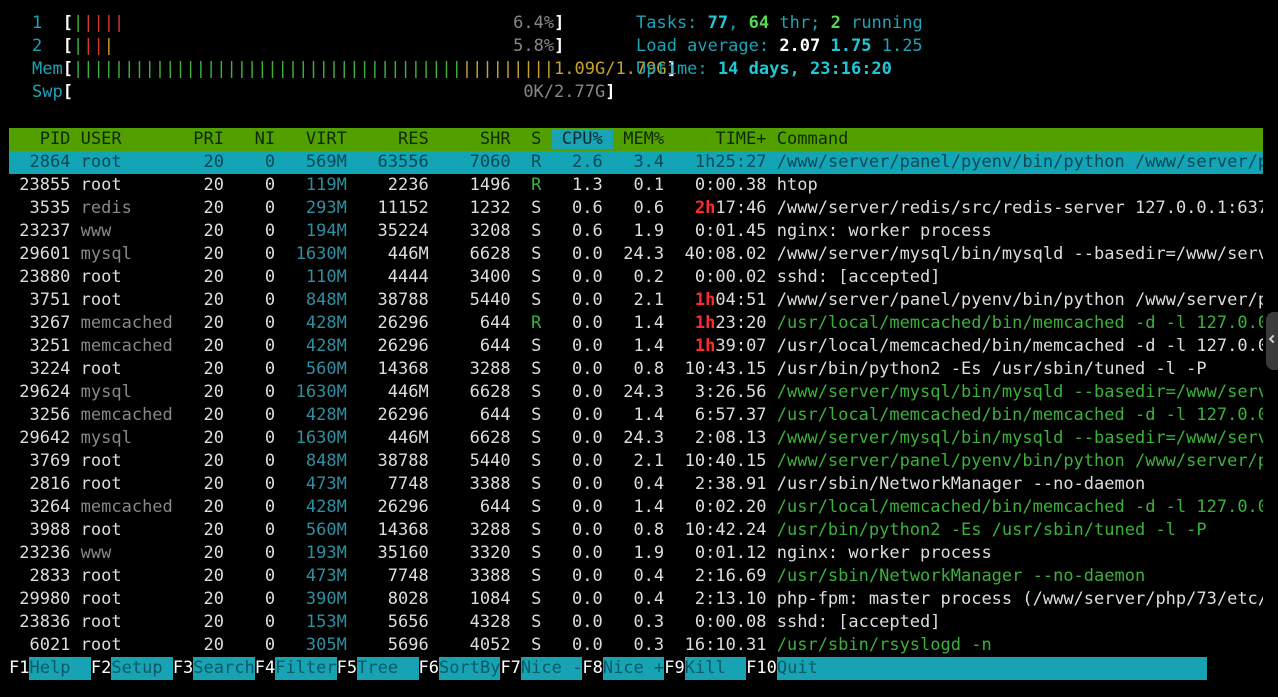  What do you see at coordinates (705, 323) in the screenshot?
I see `time-hours: 1h` at bounding box center [705, 323].